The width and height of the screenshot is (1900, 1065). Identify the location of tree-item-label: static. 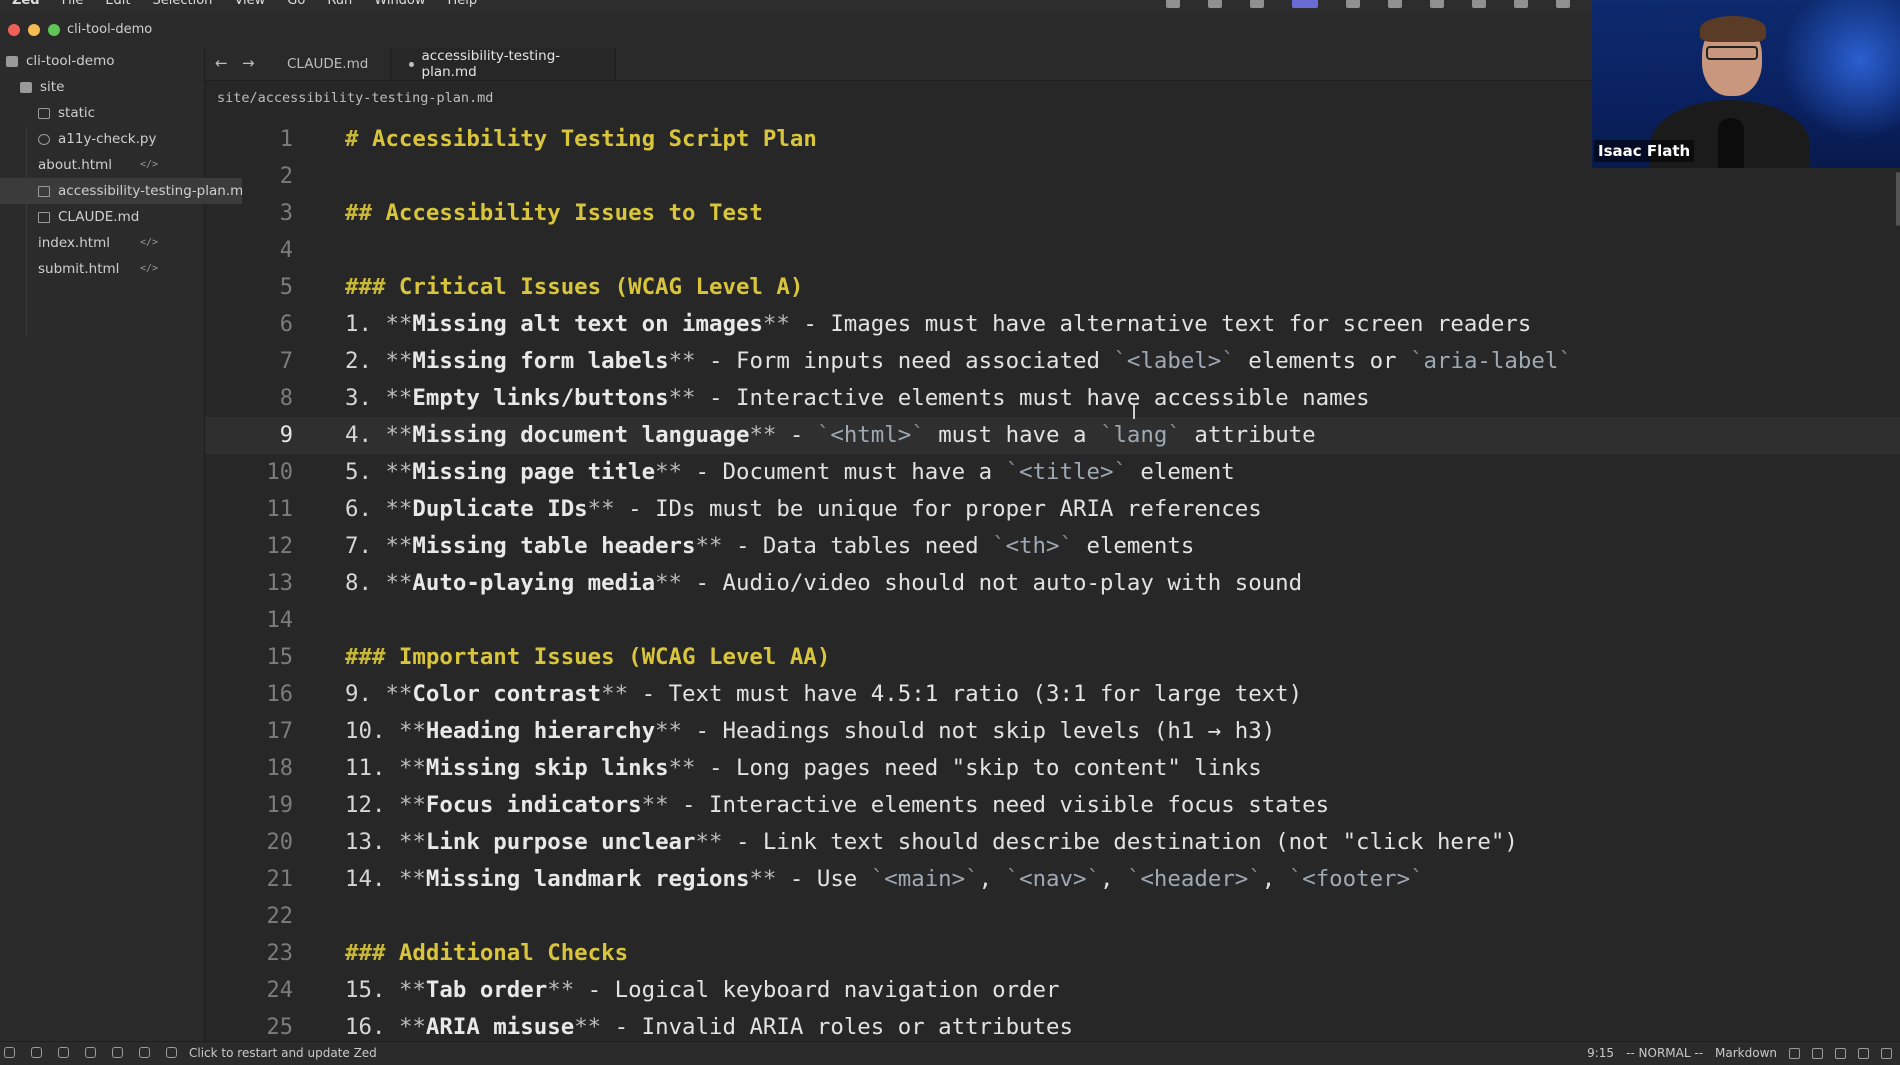
(77, 113).